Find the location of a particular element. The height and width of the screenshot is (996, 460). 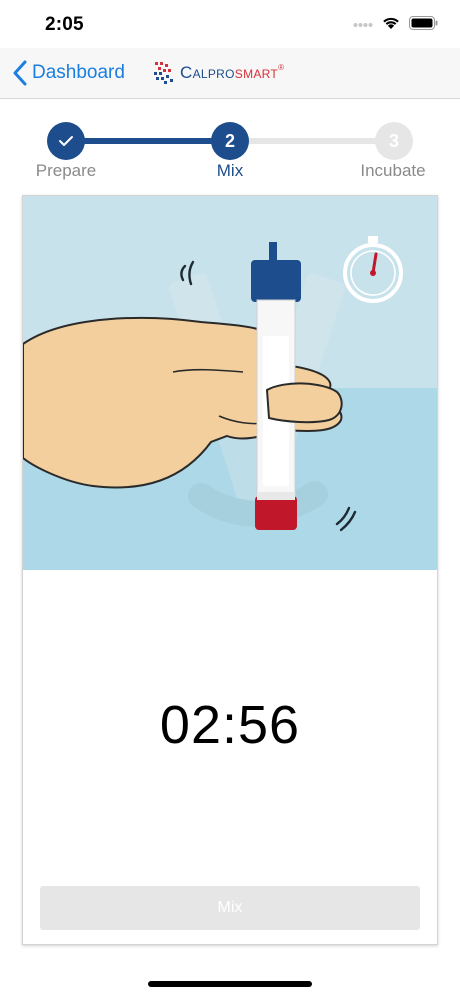

countdown-timer: 02:56 is located at coordinates (230, 725).